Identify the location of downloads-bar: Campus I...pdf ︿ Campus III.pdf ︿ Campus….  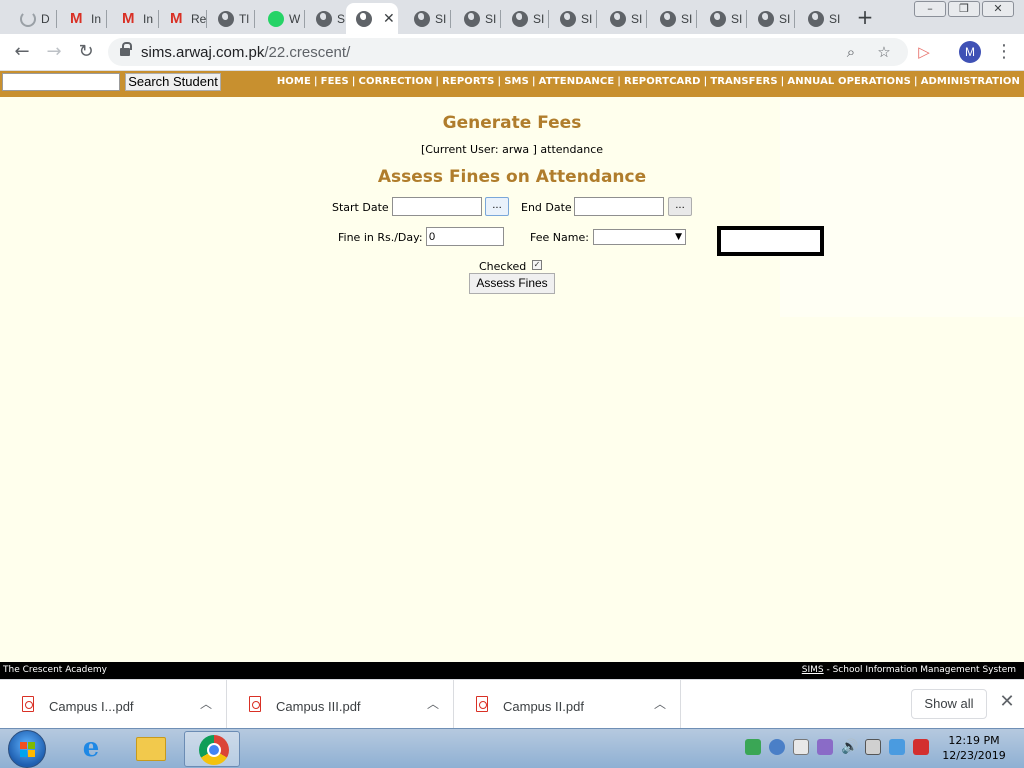
(512, 703).